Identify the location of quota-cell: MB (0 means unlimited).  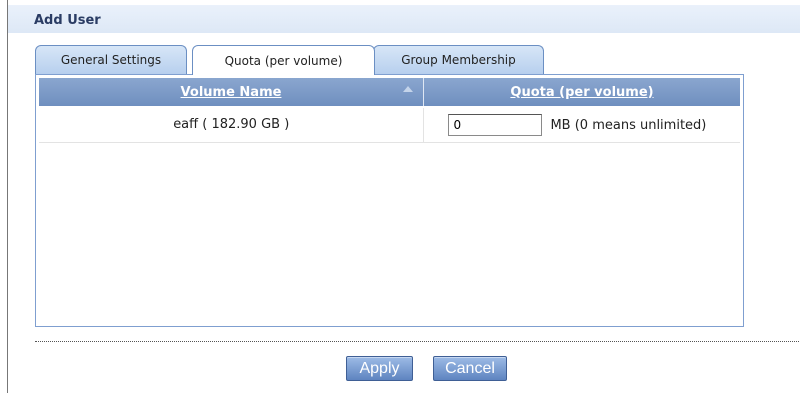
(582, 125).